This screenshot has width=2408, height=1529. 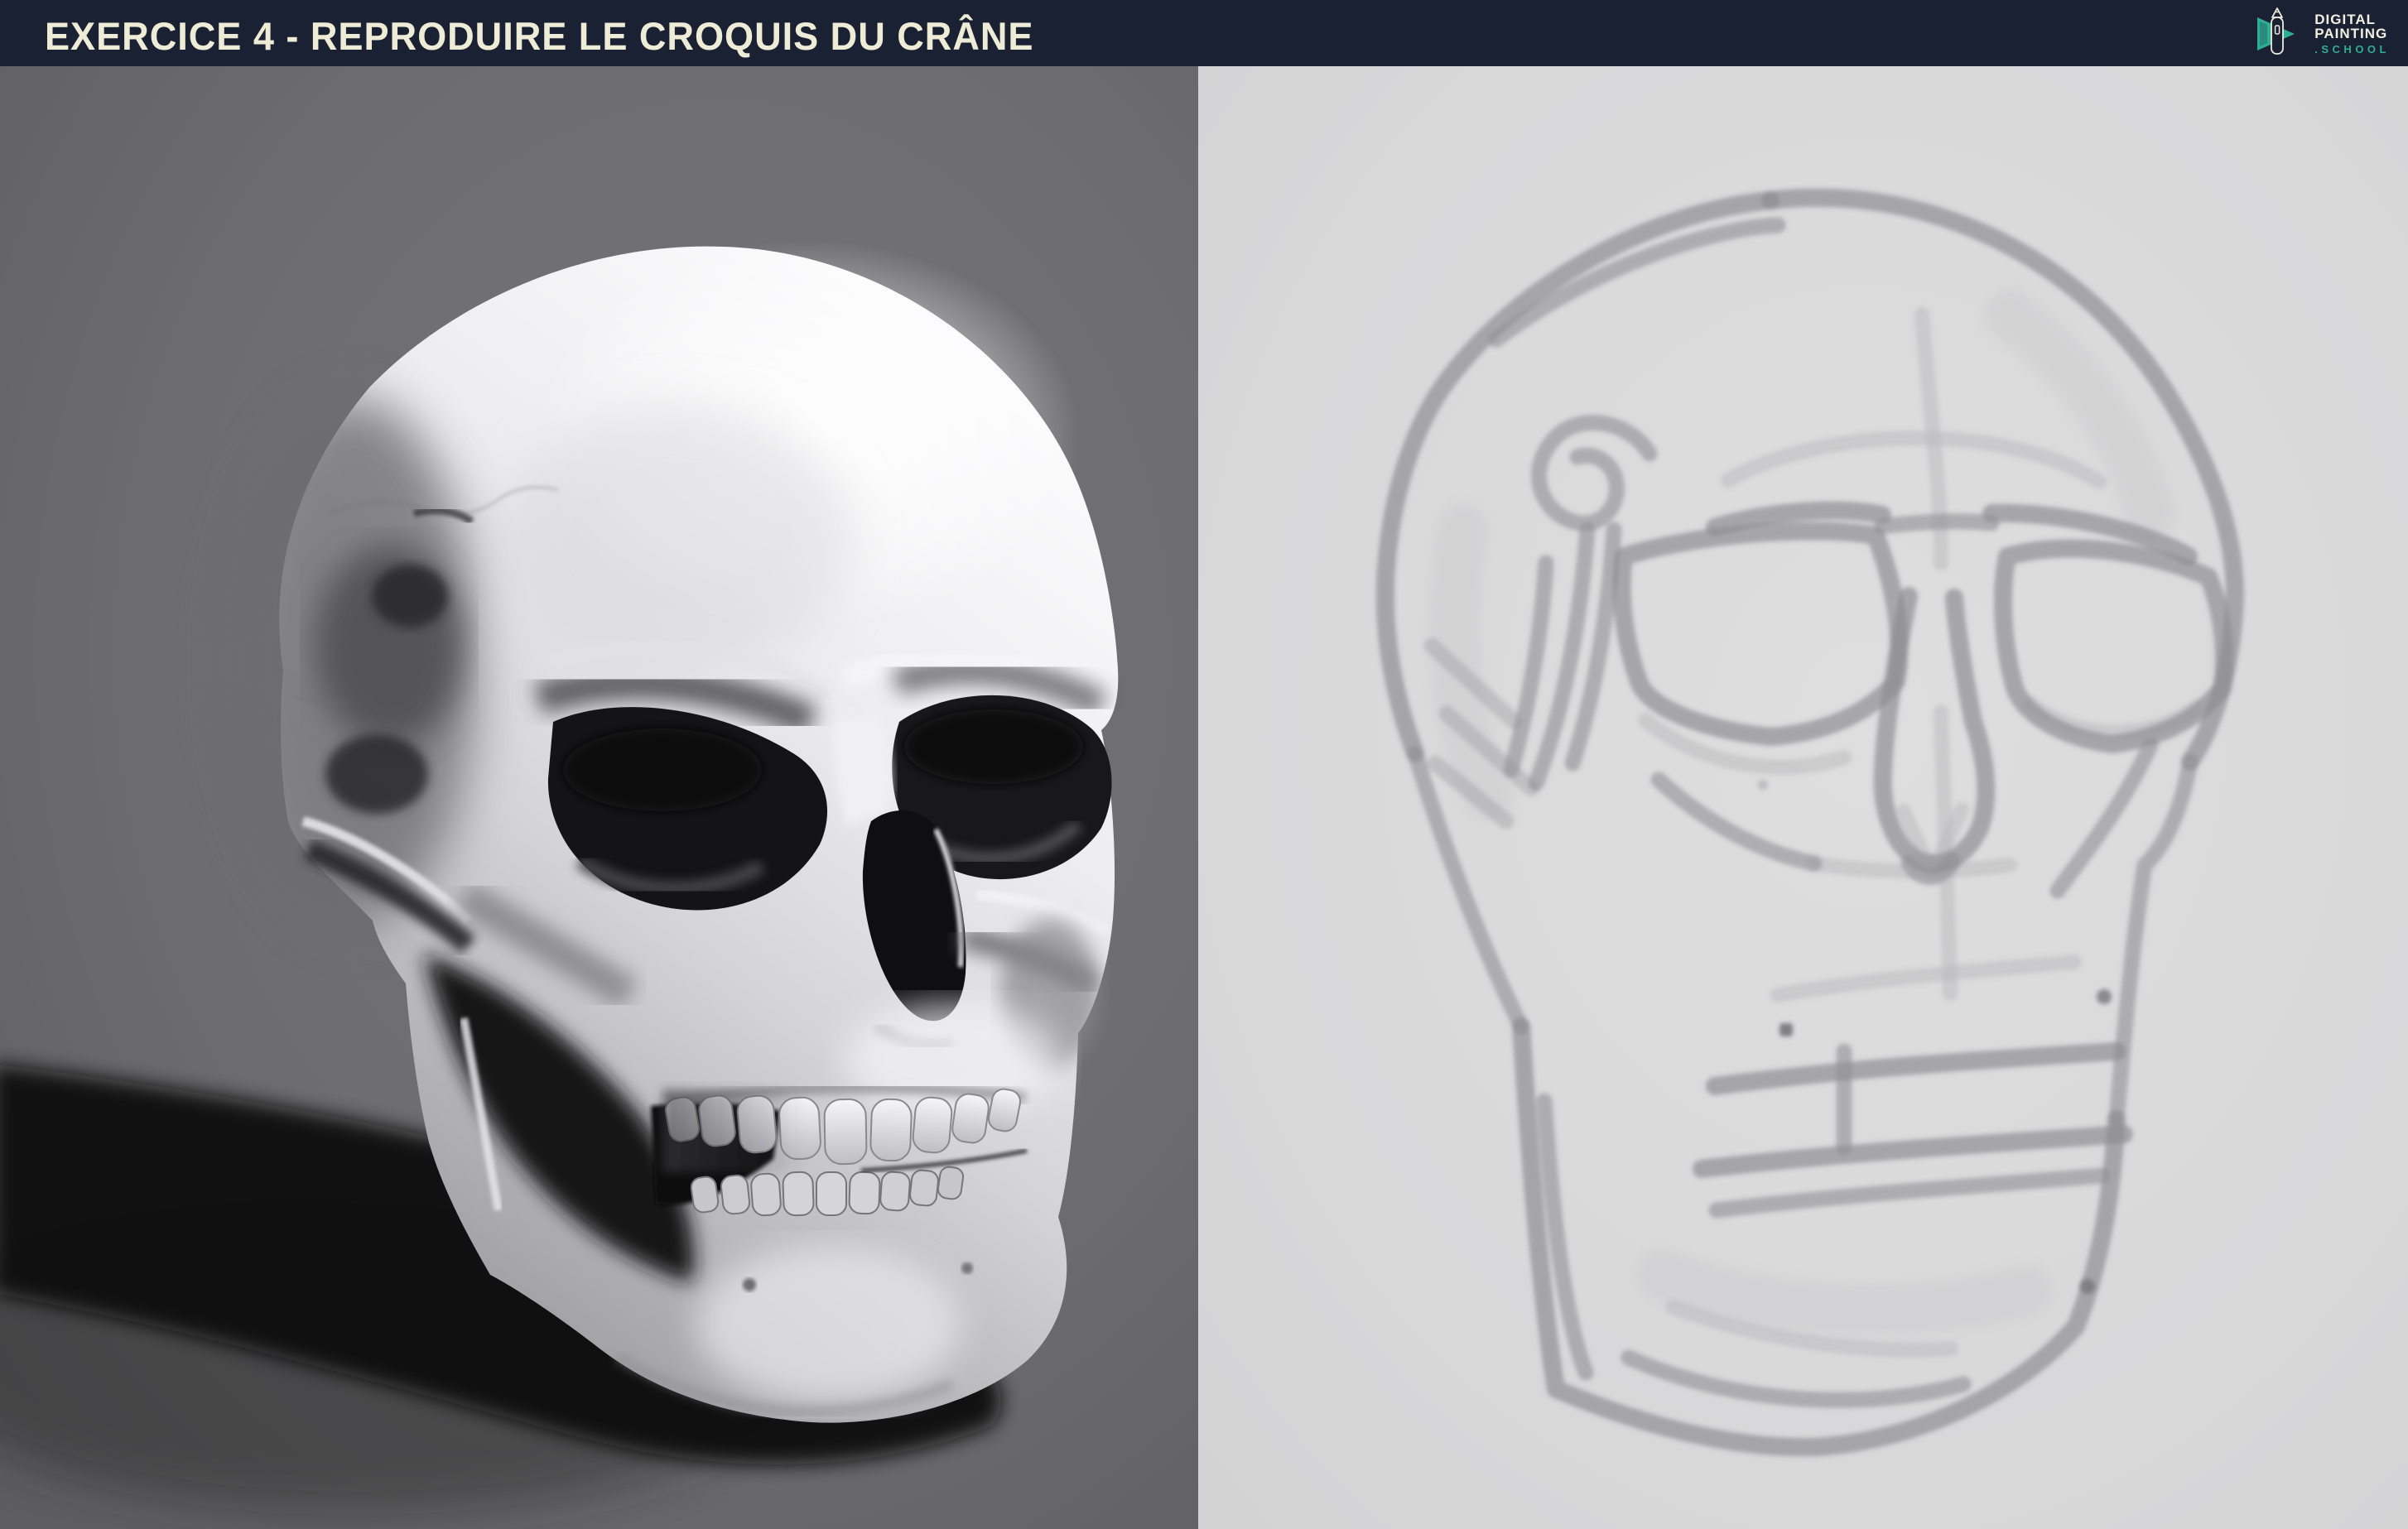 What do you see at coordinates (2345, 19) in the screenshot?
I see `logo-line-digital: DIGITAL` at bounding box center [2345, 19].